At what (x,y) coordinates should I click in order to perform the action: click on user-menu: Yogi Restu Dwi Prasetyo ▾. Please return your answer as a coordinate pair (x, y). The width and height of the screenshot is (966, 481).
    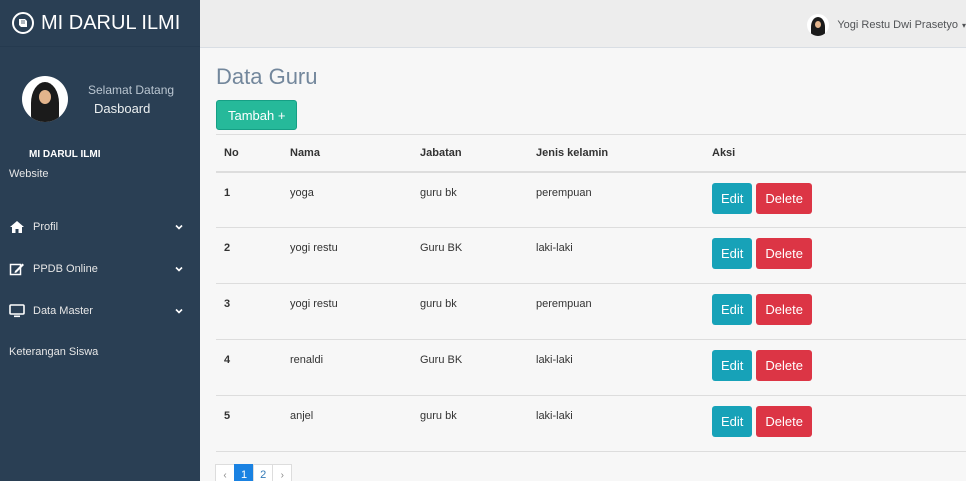
    Looking at the image, I should click on (886, 25).